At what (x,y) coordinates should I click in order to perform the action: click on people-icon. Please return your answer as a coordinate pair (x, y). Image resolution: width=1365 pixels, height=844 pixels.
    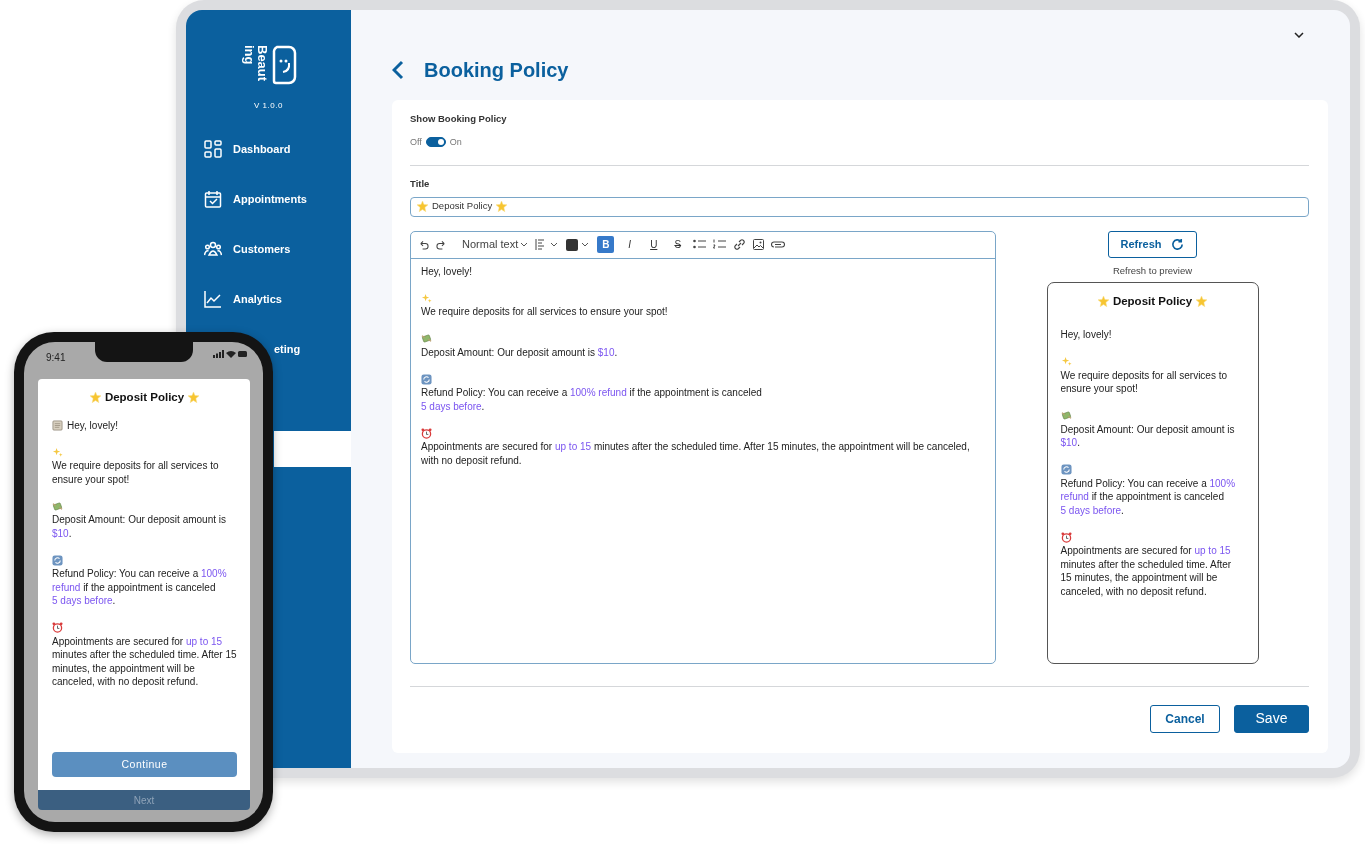
    Looking at the image, I should click on (213, 249).